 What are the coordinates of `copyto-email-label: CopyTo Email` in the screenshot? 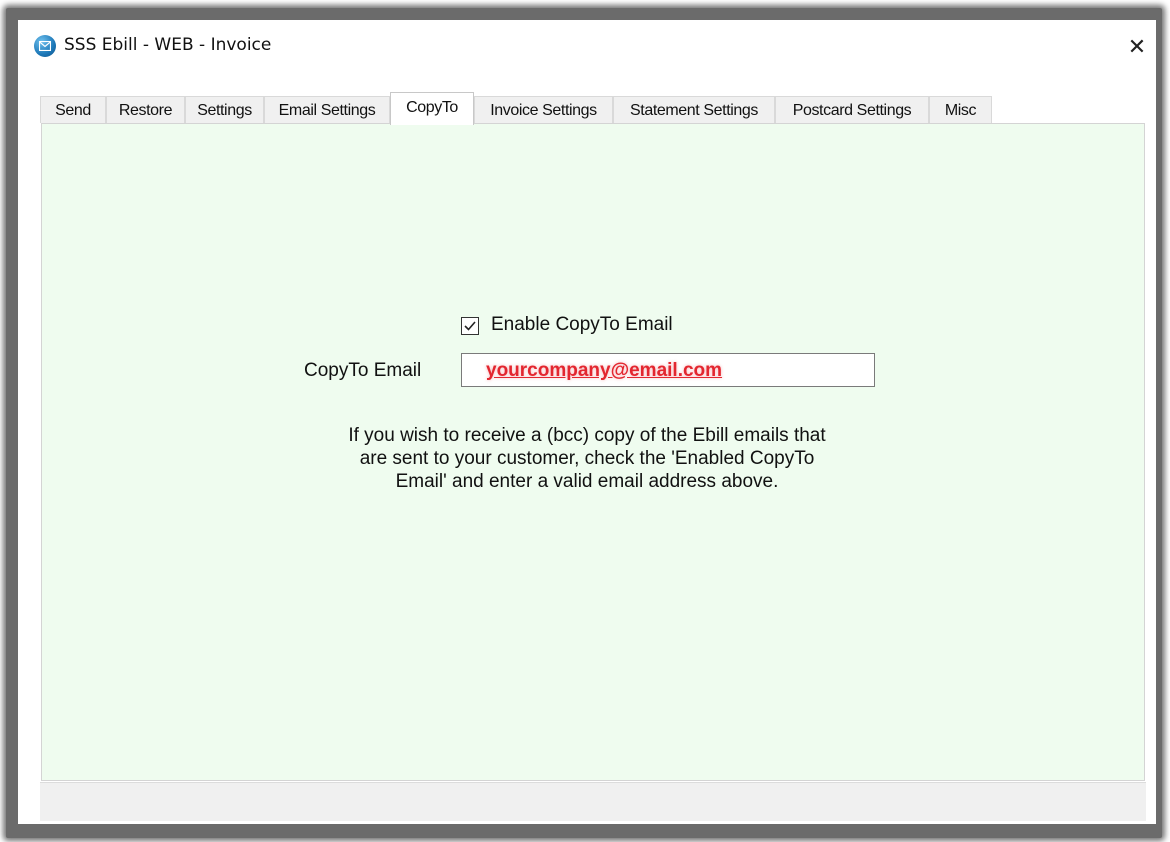 It's located at (363, 370).